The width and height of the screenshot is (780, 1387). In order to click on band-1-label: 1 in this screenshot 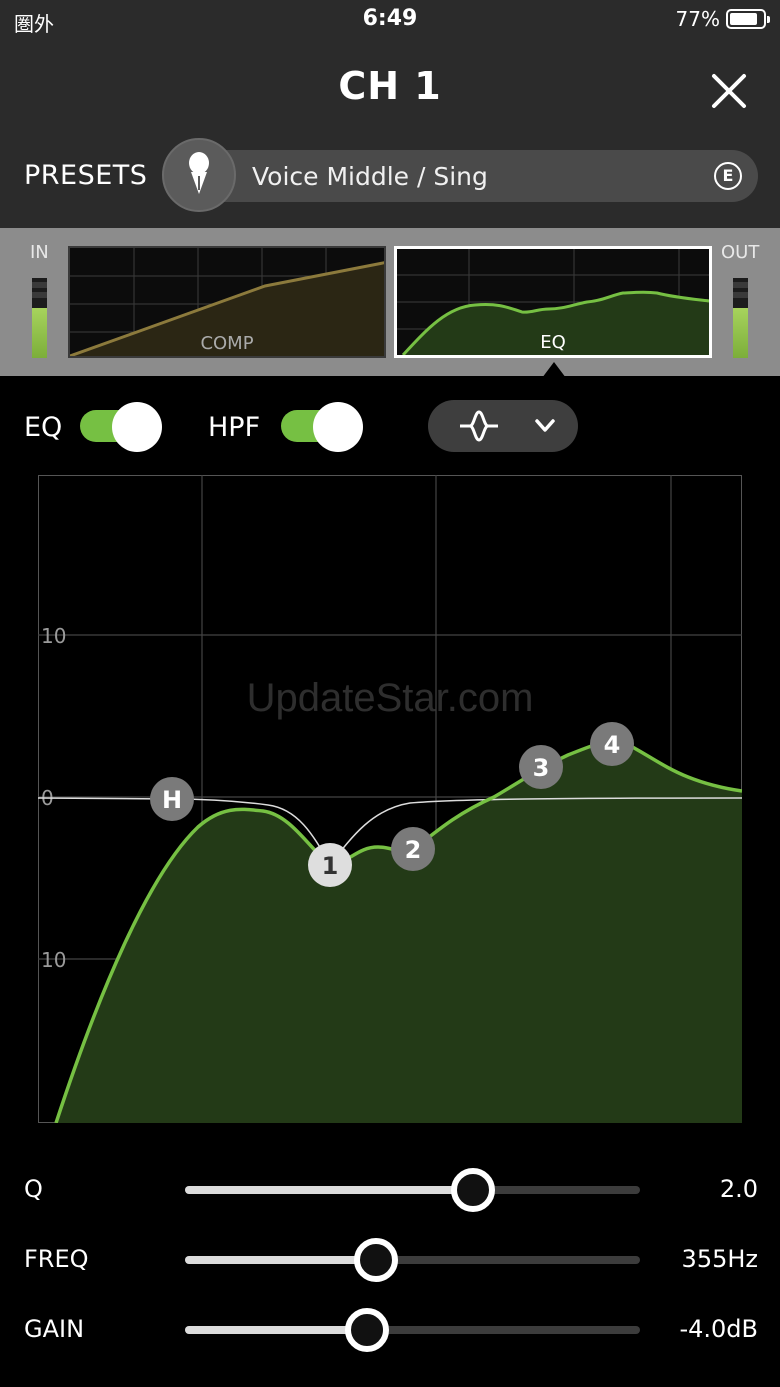, I will do `click(330, 866)`.